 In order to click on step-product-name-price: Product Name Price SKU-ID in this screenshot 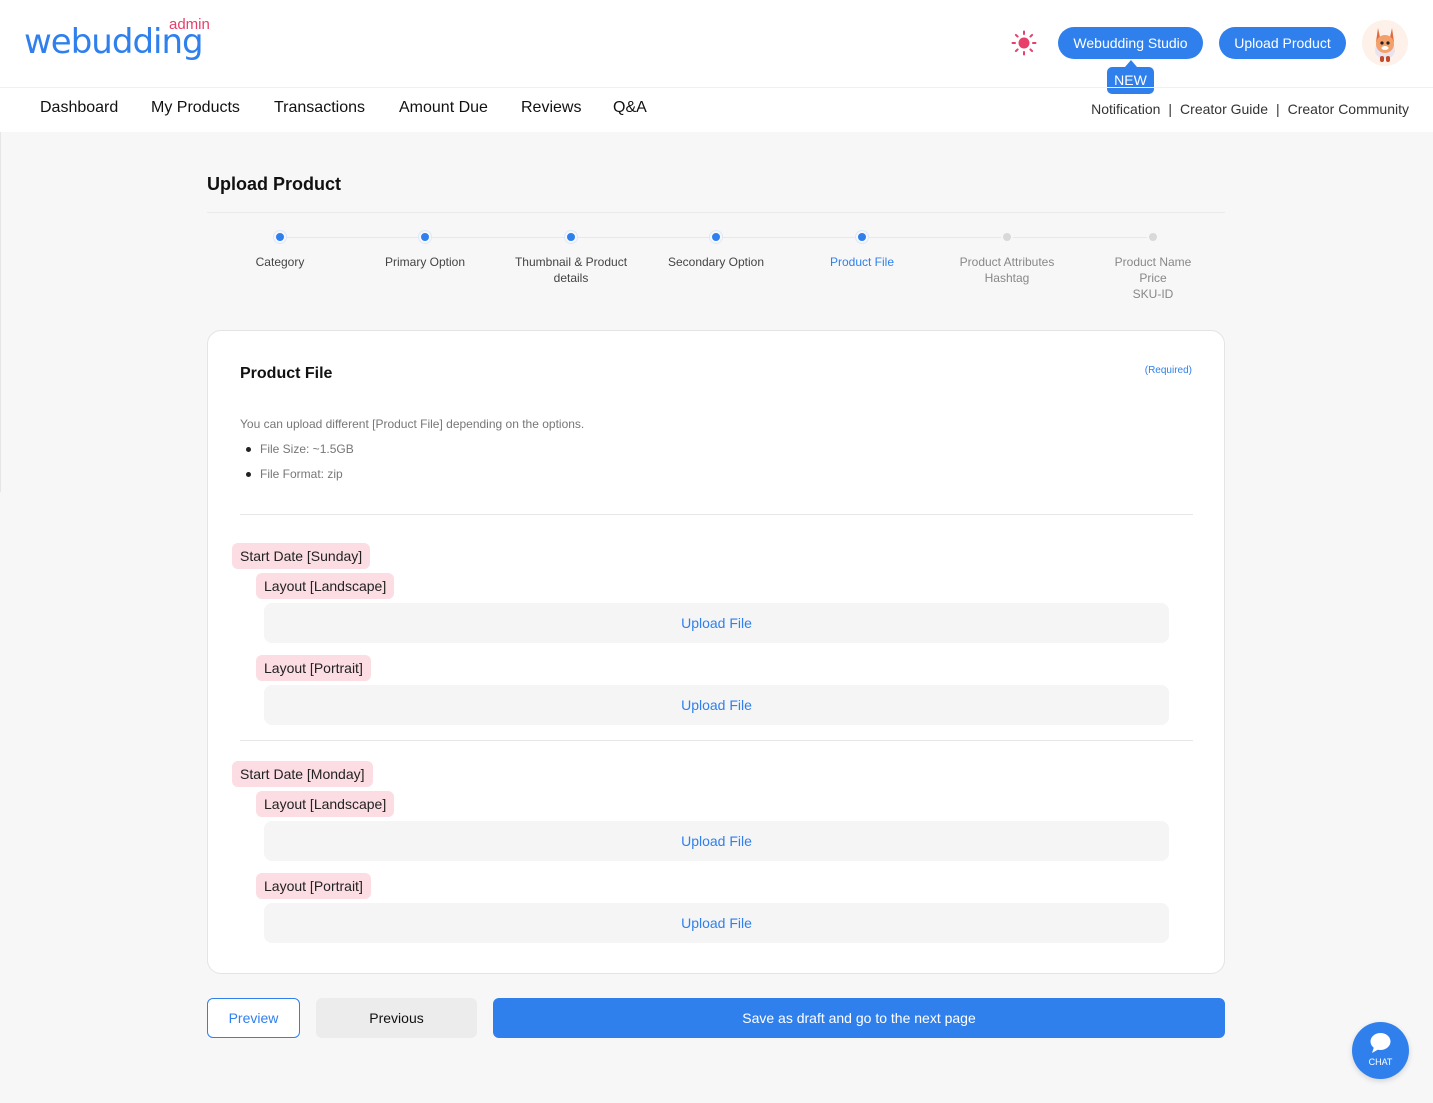, I will do `click(1153, 266)`.